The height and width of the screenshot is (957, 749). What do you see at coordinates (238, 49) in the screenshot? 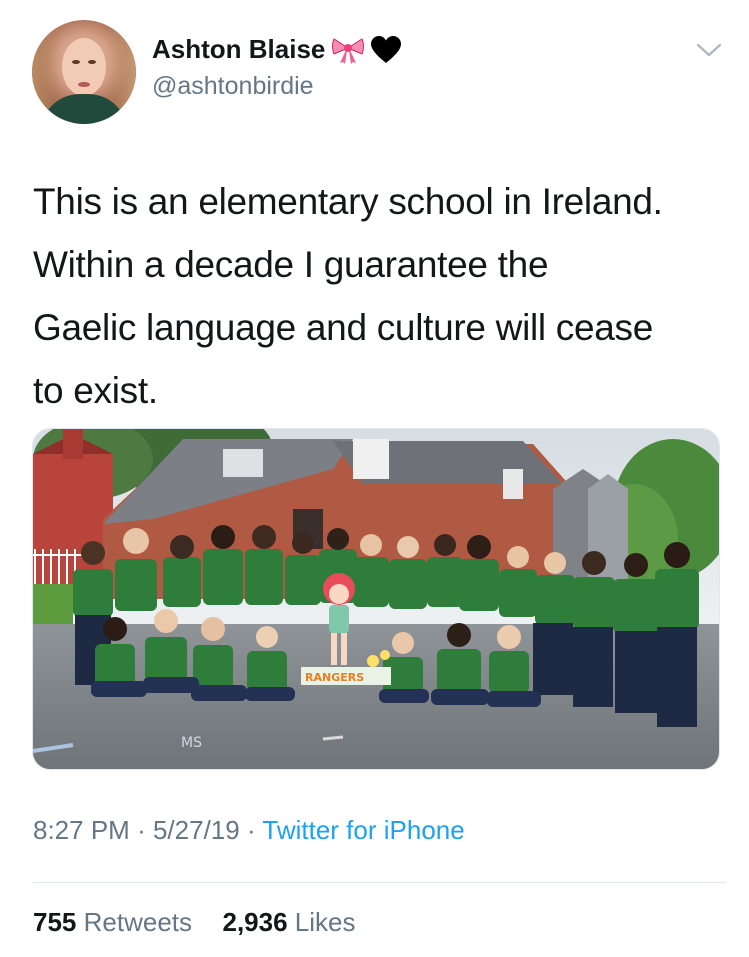
I see `display-name-text: Ashton Blaise` at bounding box center [238, 49].